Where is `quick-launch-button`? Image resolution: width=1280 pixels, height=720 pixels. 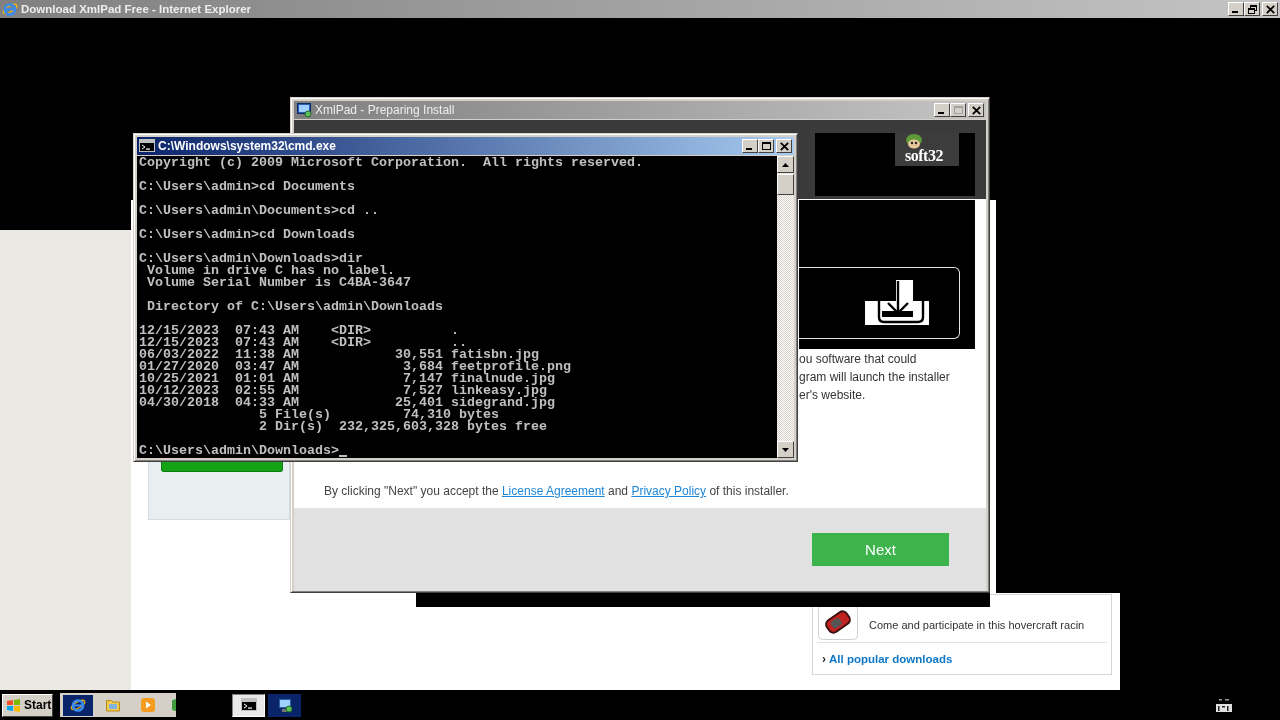
quick-launch-button is located at coordinates (78, 705).